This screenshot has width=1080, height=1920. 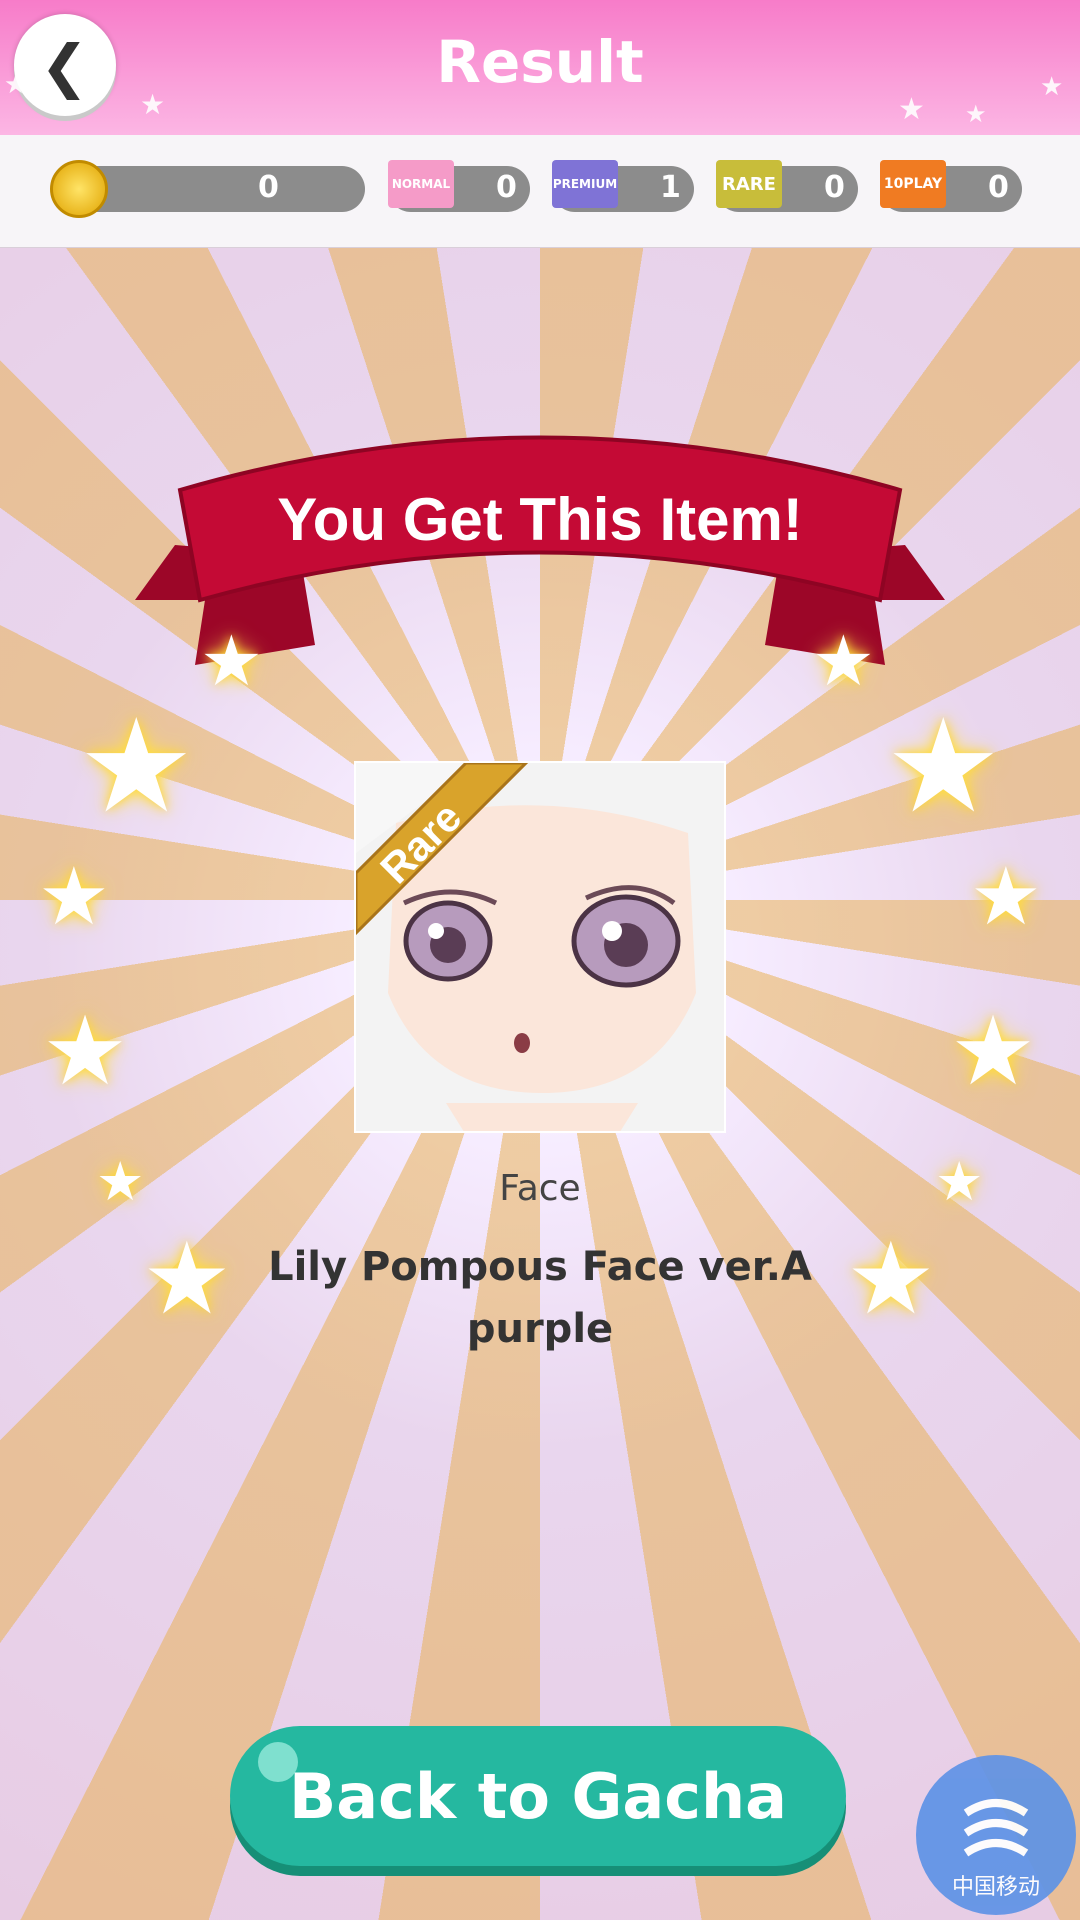 I want to click on premium-ticket-icon: PREMIUM, so click(x=585, y=184).